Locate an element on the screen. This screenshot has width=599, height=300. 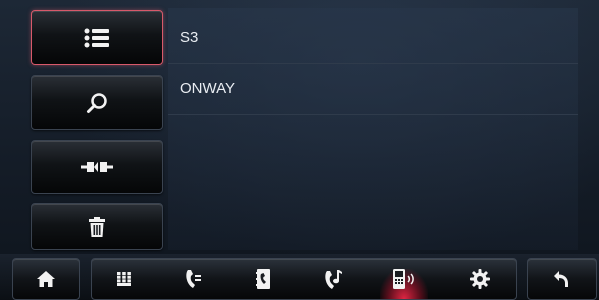
connect-device-button is located at coordinates (97, 167).